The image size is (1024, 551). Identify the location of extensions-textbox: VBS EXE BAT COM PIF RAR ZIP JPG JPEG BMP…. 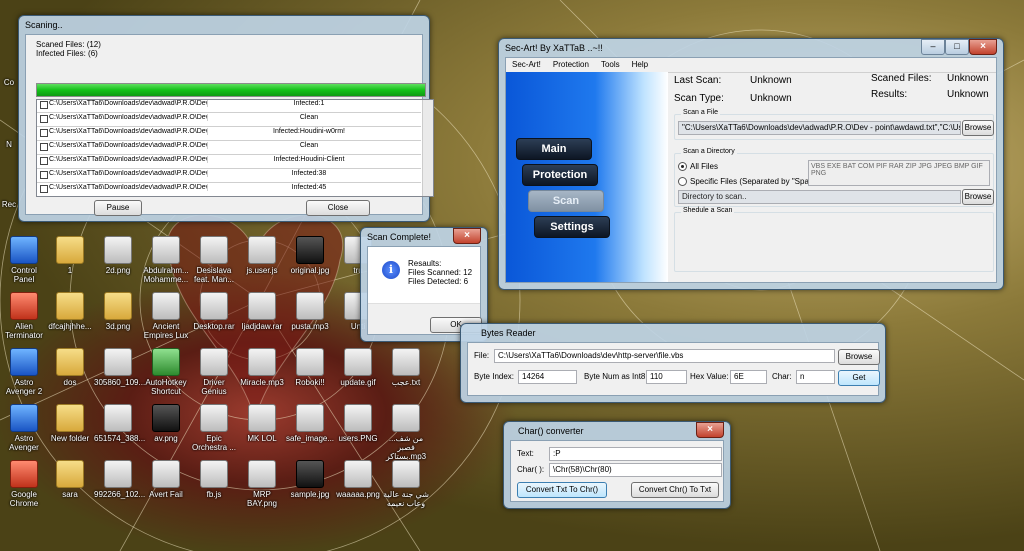
(899, 173).